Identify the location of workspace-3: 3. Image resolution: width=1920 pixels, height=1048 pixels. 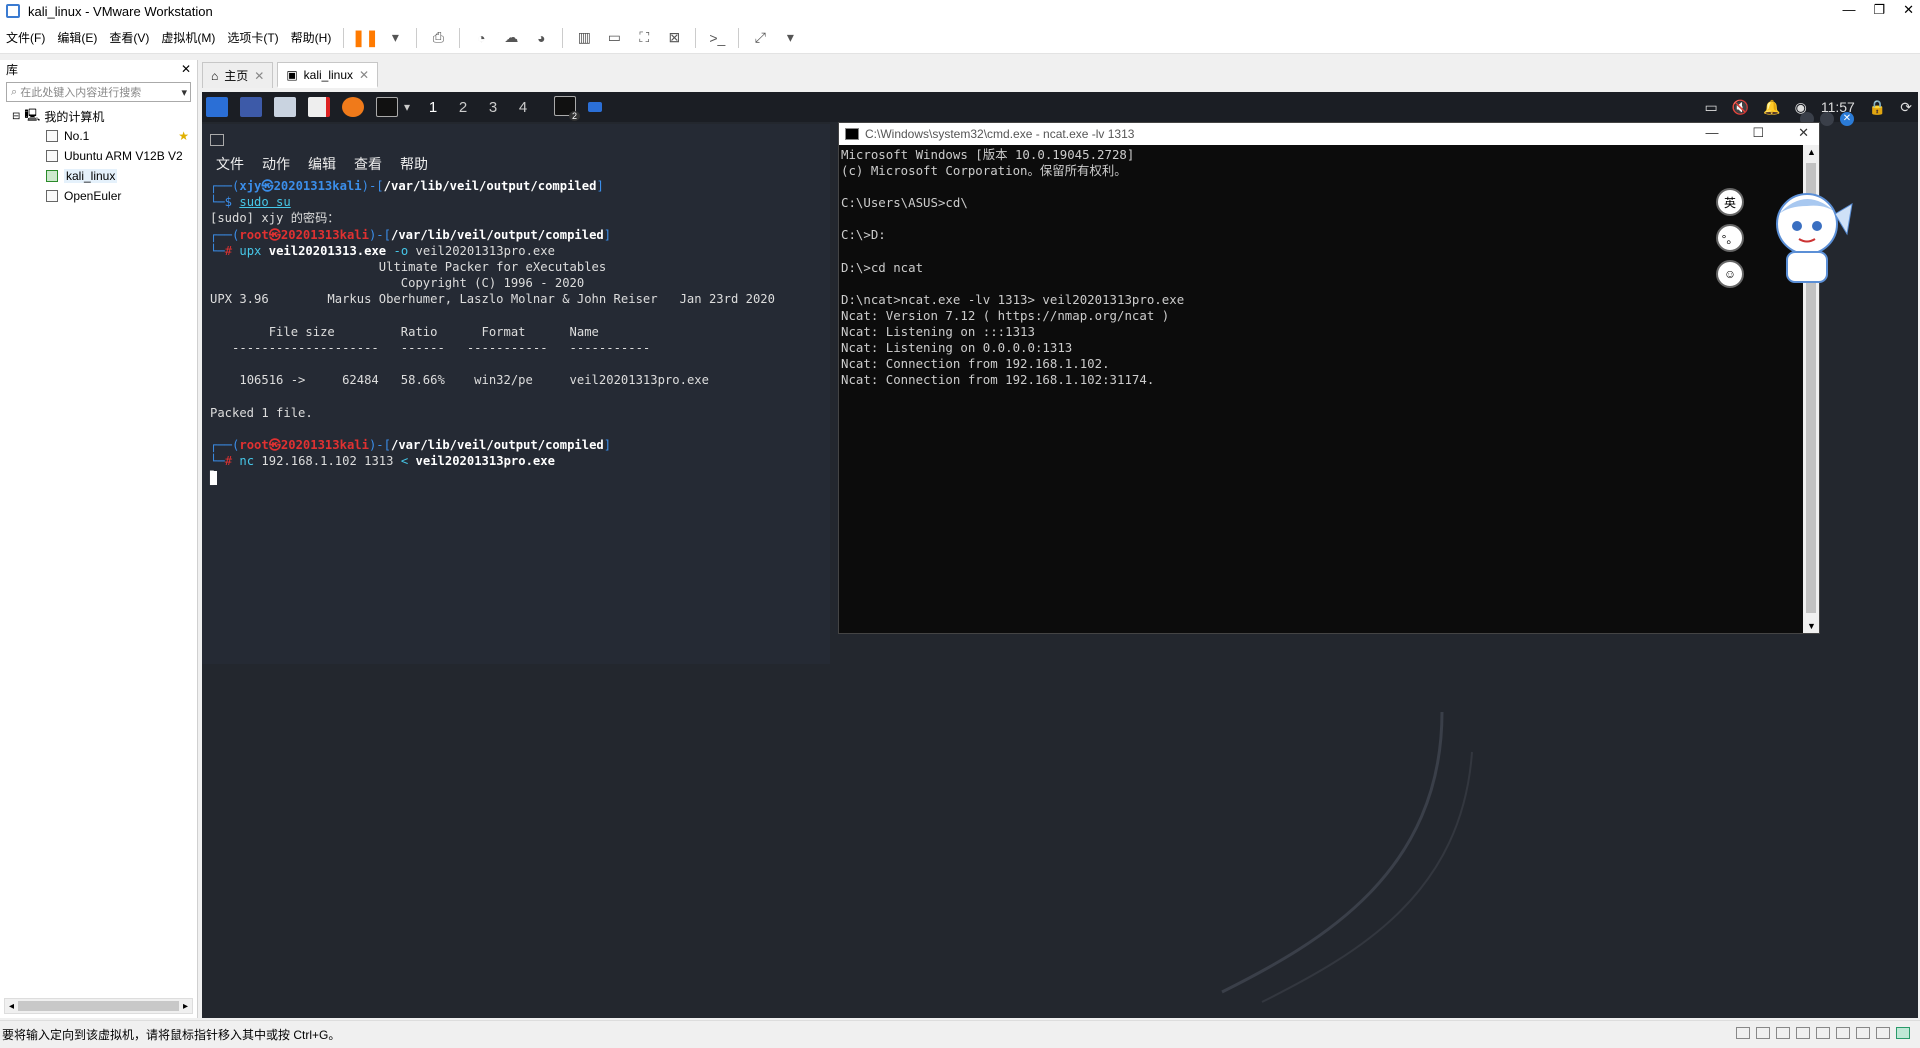
(493, 107).